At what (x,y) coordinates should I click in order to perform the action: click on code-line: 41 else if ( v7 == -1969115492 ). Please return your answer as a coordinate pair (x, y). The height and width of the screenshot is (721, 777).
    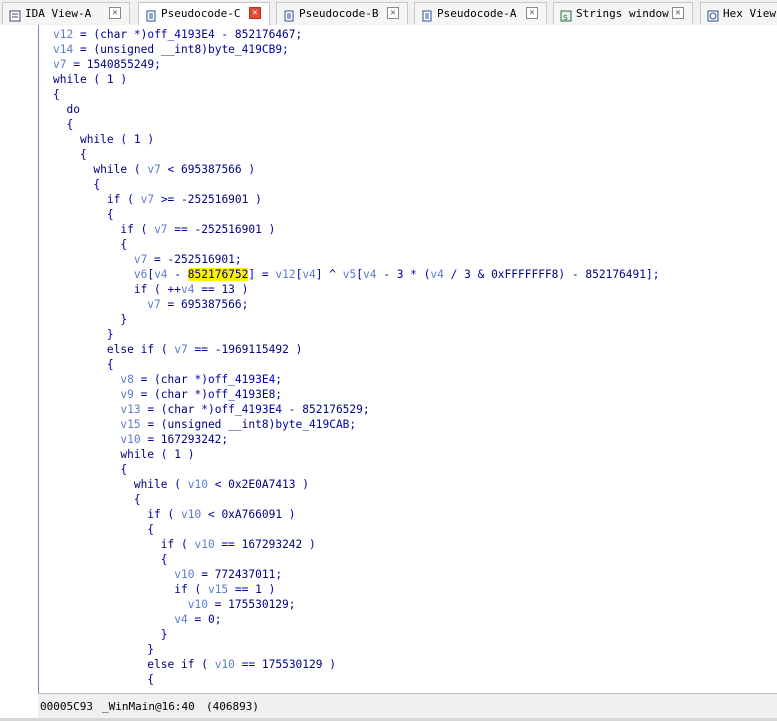
    Looking at the image, I should click on (408, 349).